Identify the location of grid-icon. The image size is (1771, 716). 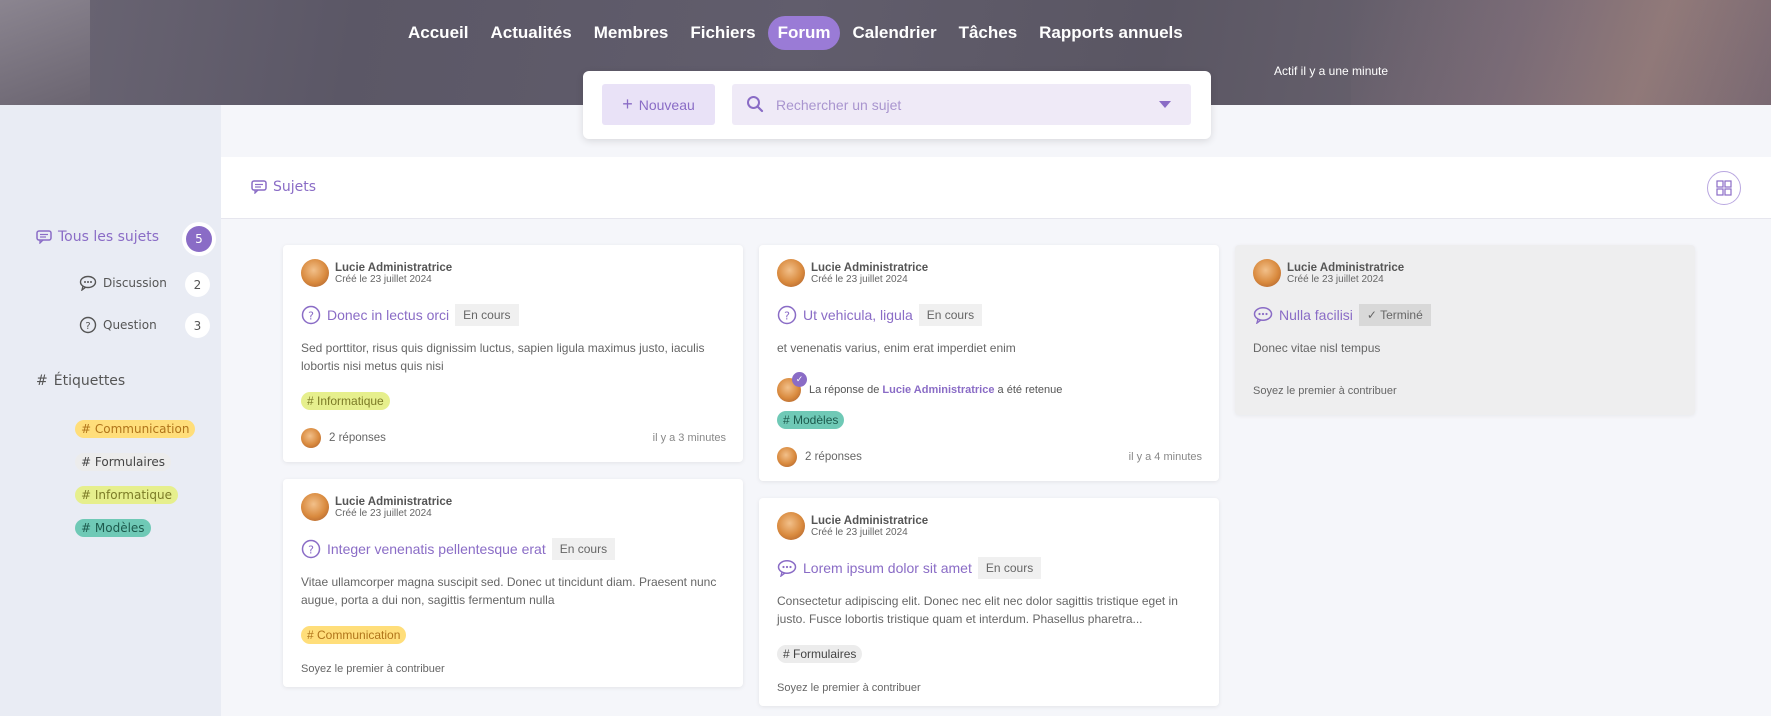
(1724, 188).